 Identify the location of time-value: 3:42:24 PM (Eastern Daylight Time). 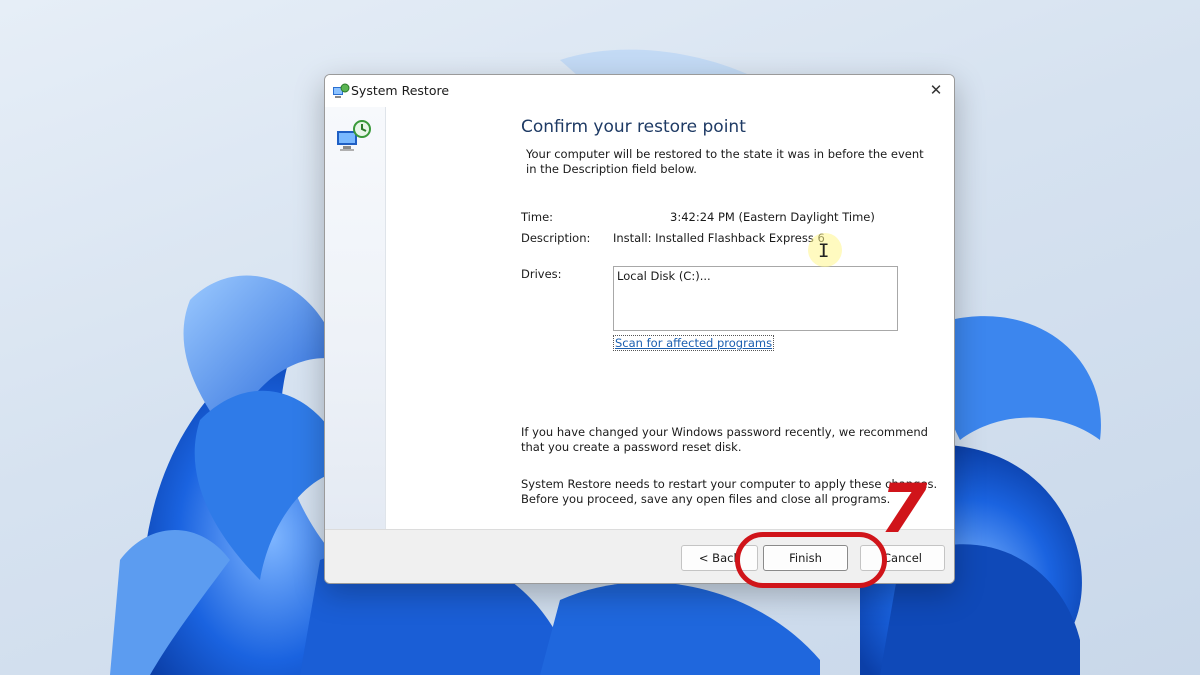
(772, 217).